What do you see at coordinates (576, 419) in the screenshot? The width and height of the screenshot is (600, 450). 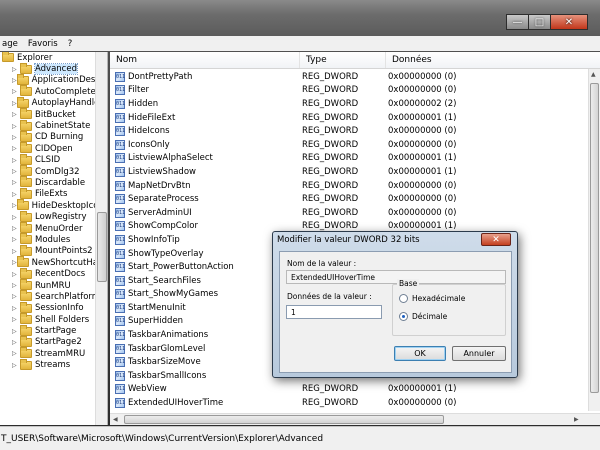 I see `scroll-right-icon: ▶` at bounding box center [576, 419].